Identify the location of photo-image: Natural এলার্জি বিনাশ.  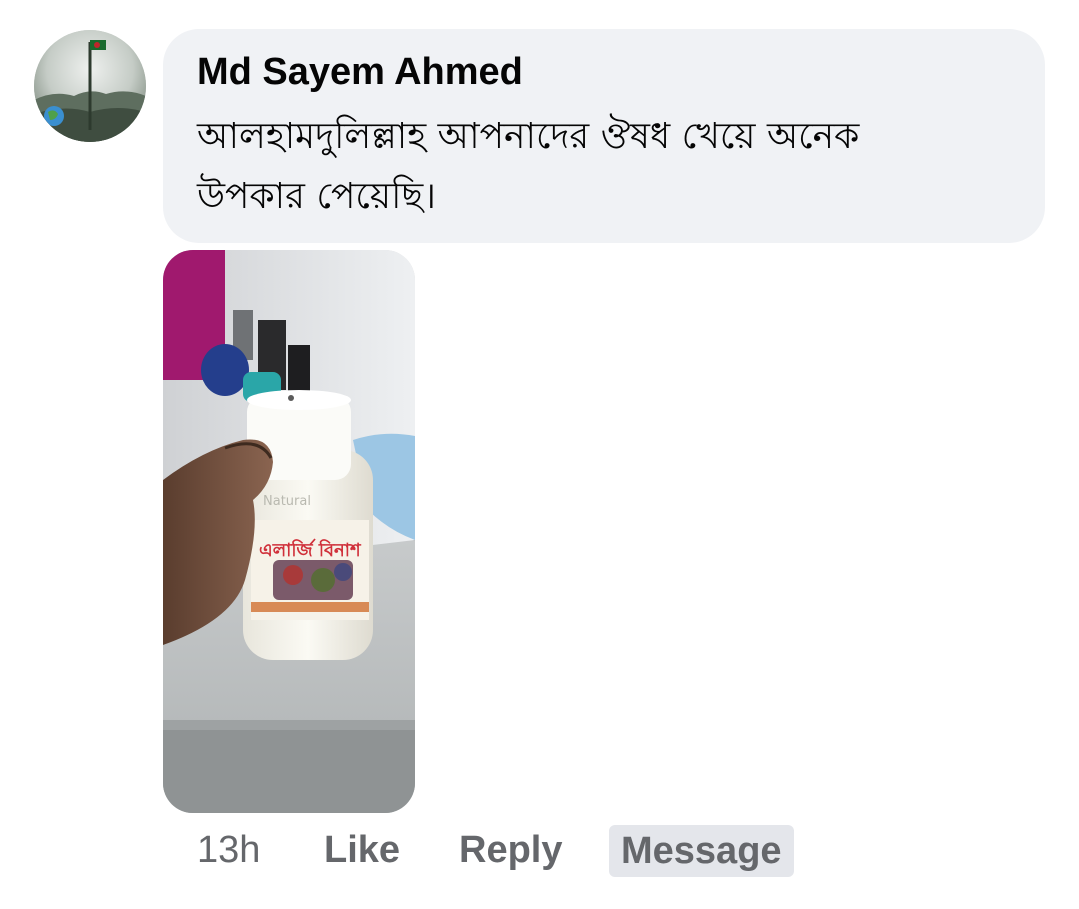
(289, 531).